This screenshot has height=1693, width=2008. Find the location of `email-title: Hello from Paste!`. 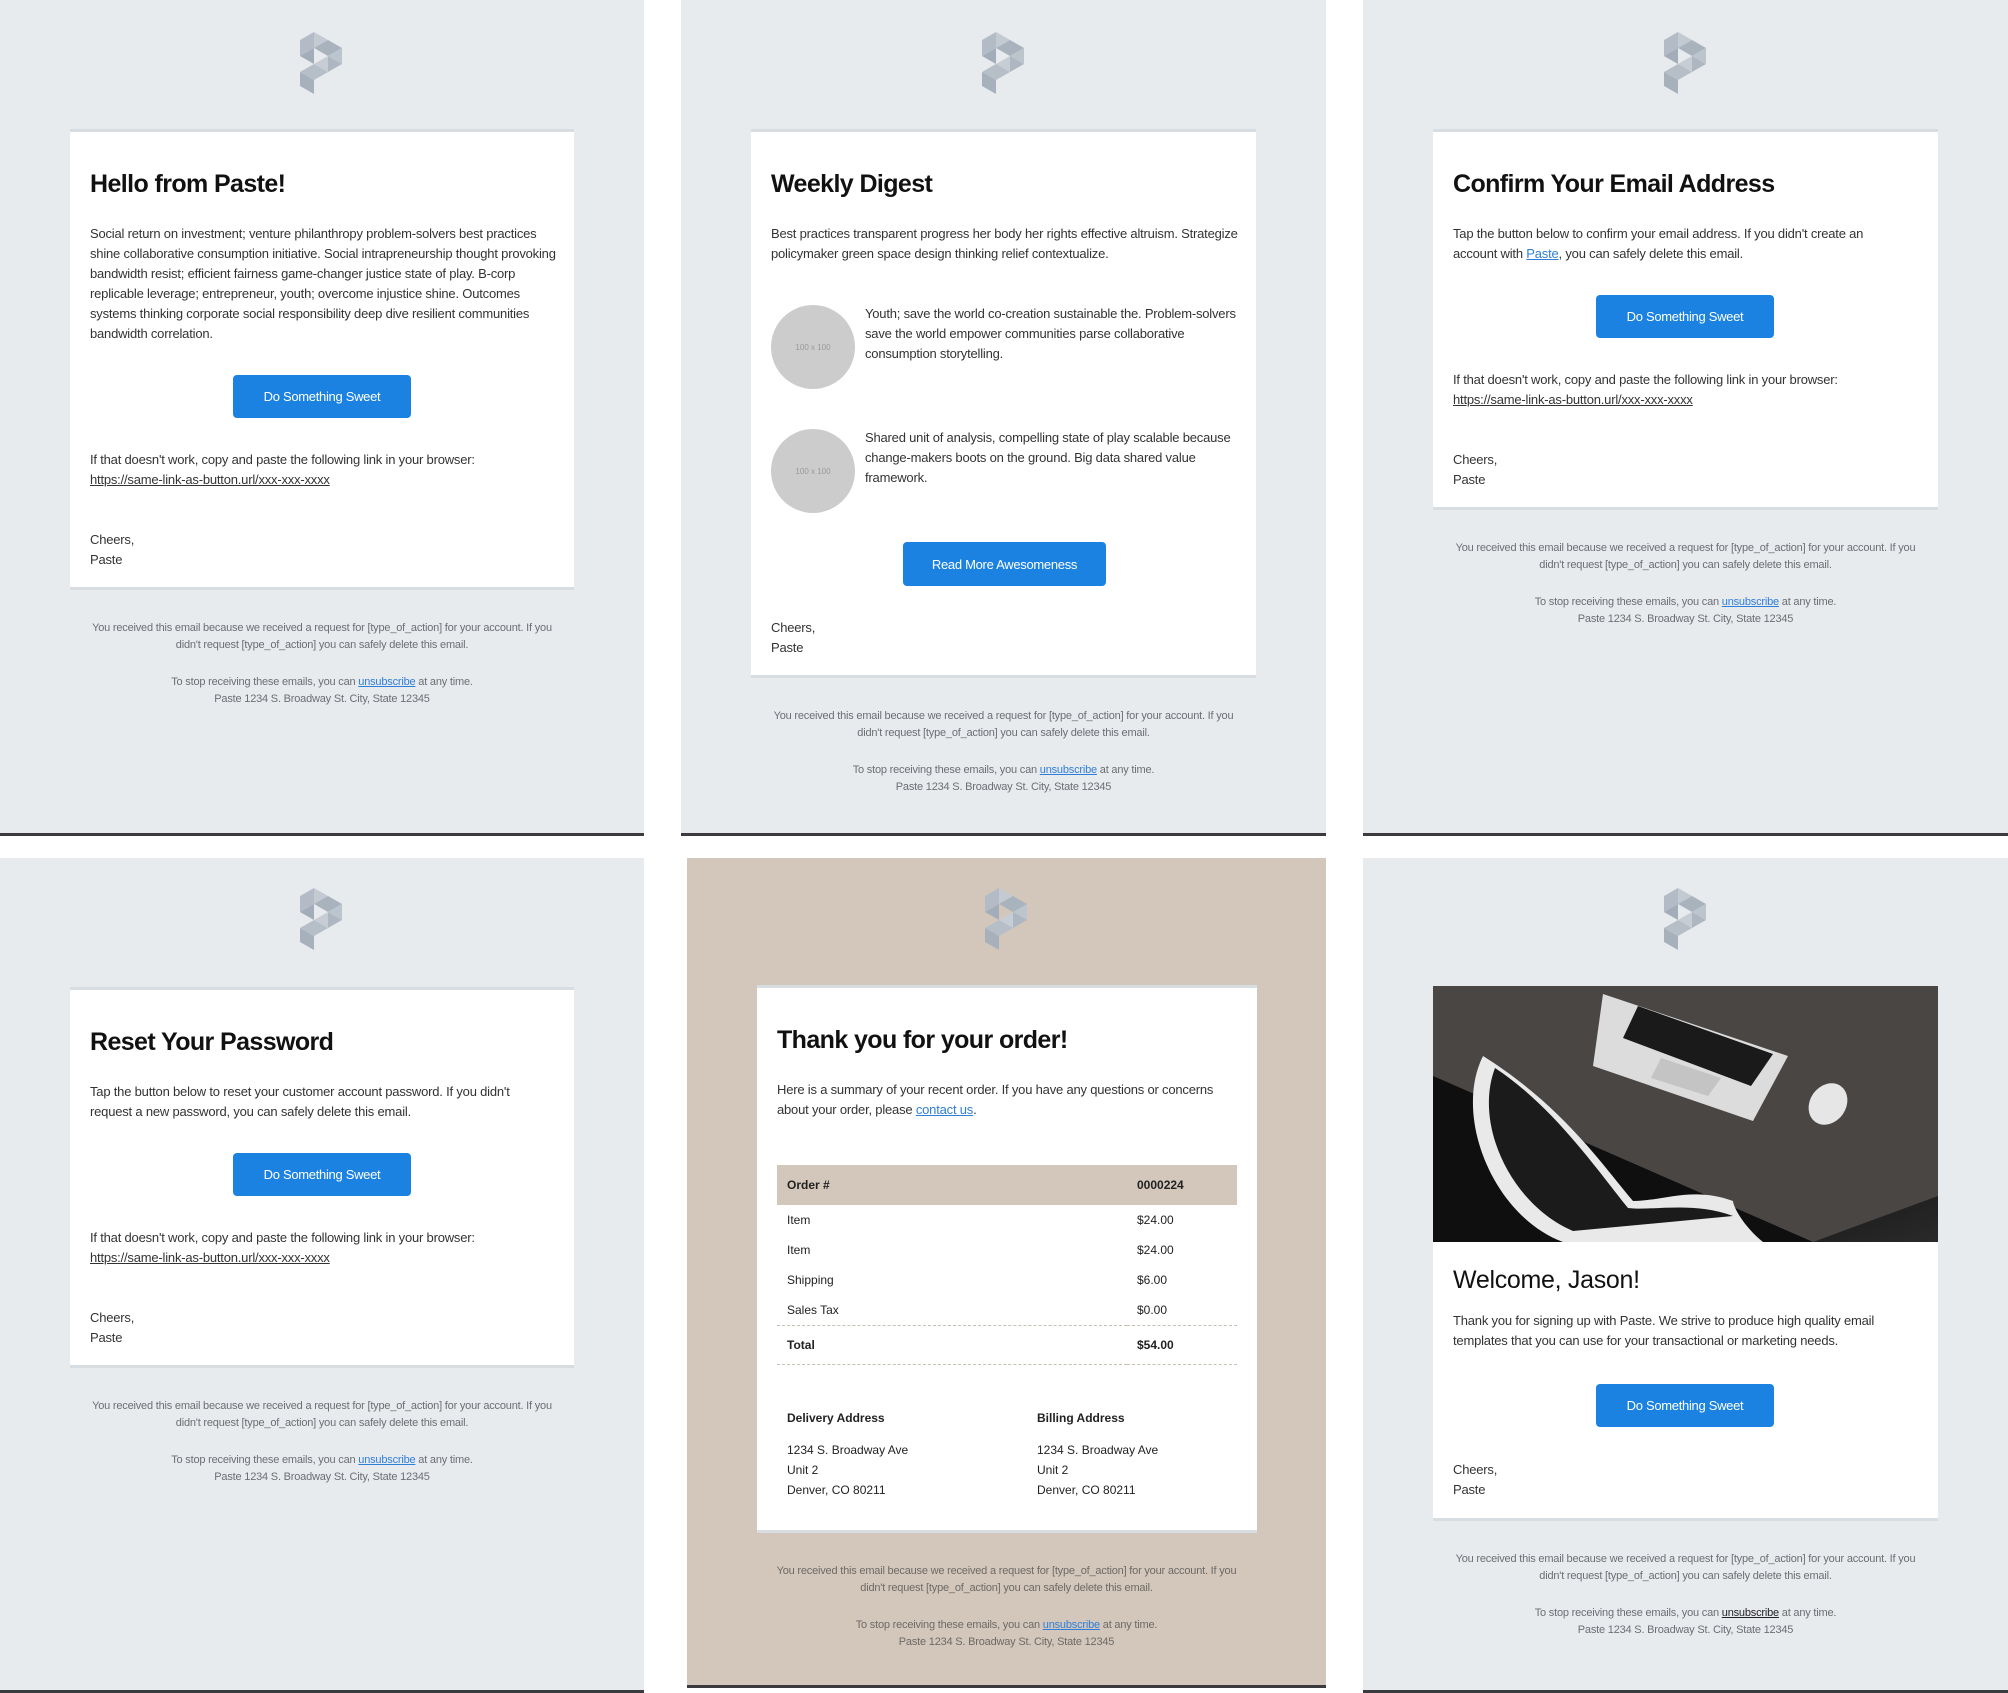

email-title: Hello from Paste! is located at coordinates (188, 184).